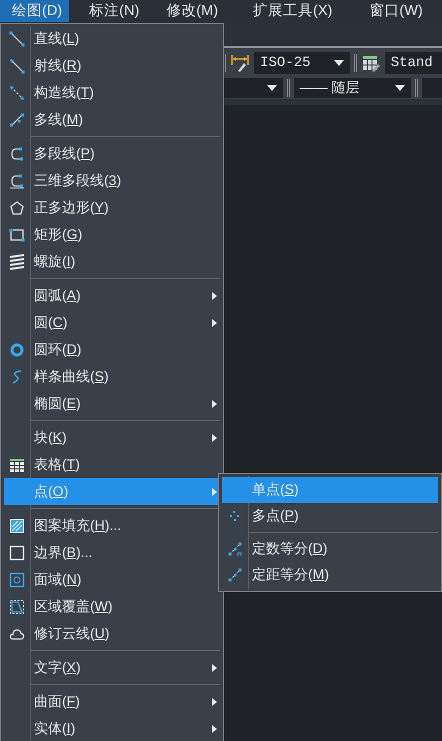  What do you see at coordinates (353, 88) in the screenshot?
I see `linetype-dropdown: —— 随层` at bounding box center [353, 88].